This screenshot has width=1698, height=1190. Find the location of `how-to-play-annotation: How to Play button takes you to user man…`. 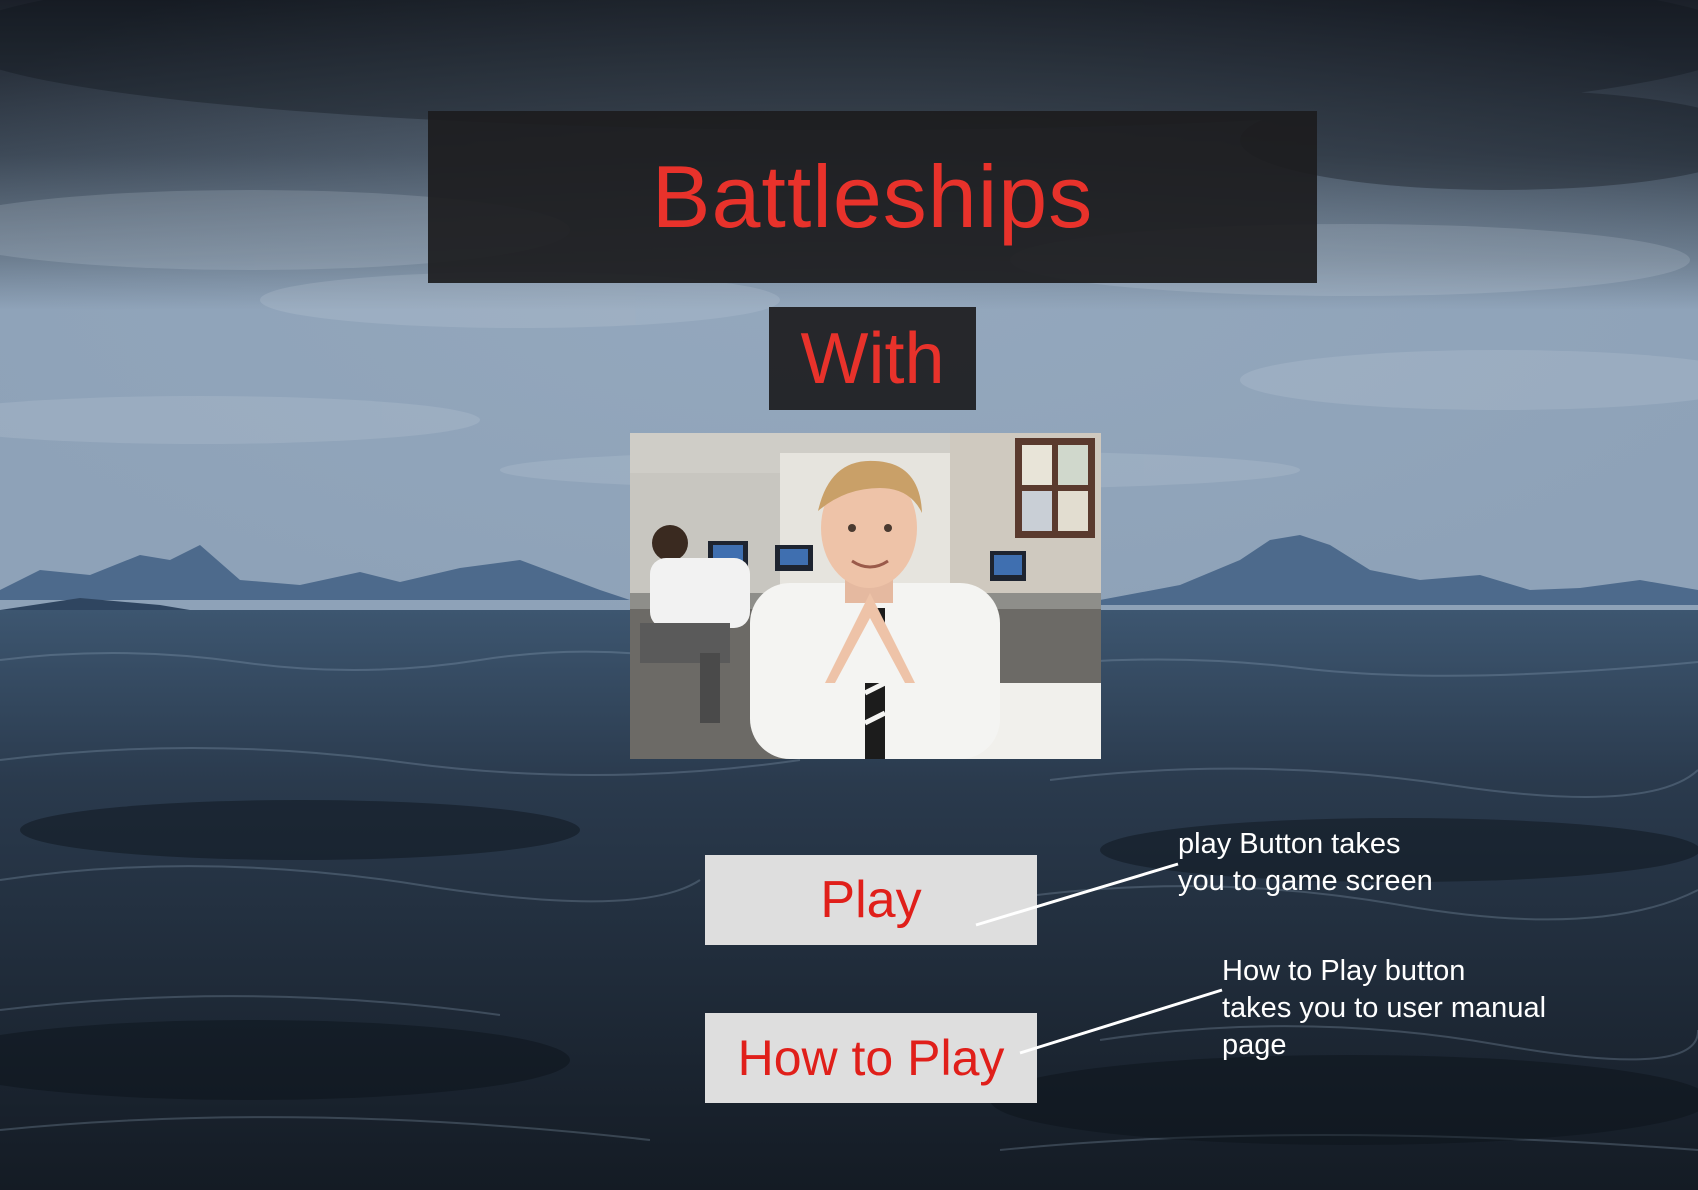

how-to-play-annotation: How to Play button takes you to user man… is located at coordinates (1384, 1008).